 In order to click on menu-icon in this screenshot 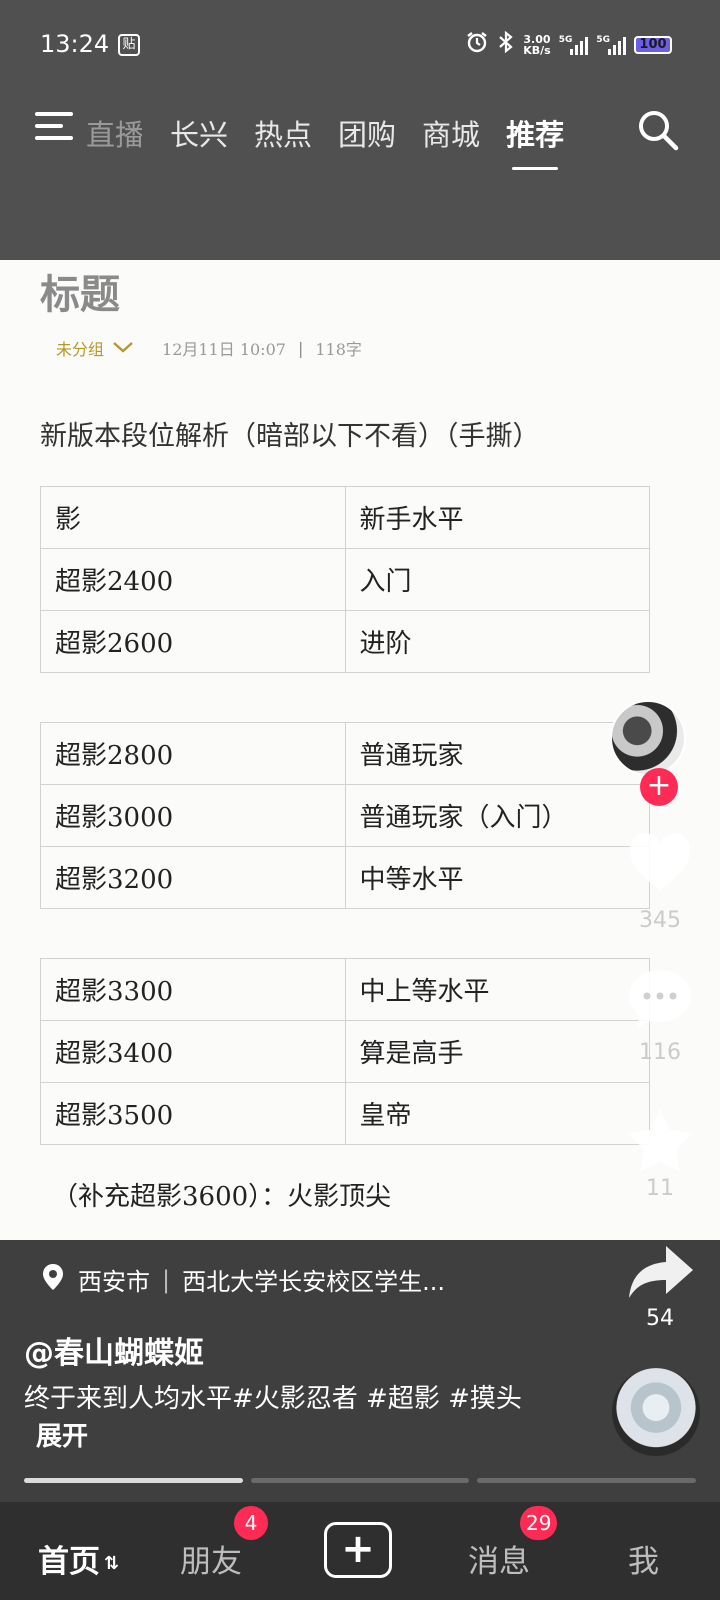, I will do `click(54, 130)`.